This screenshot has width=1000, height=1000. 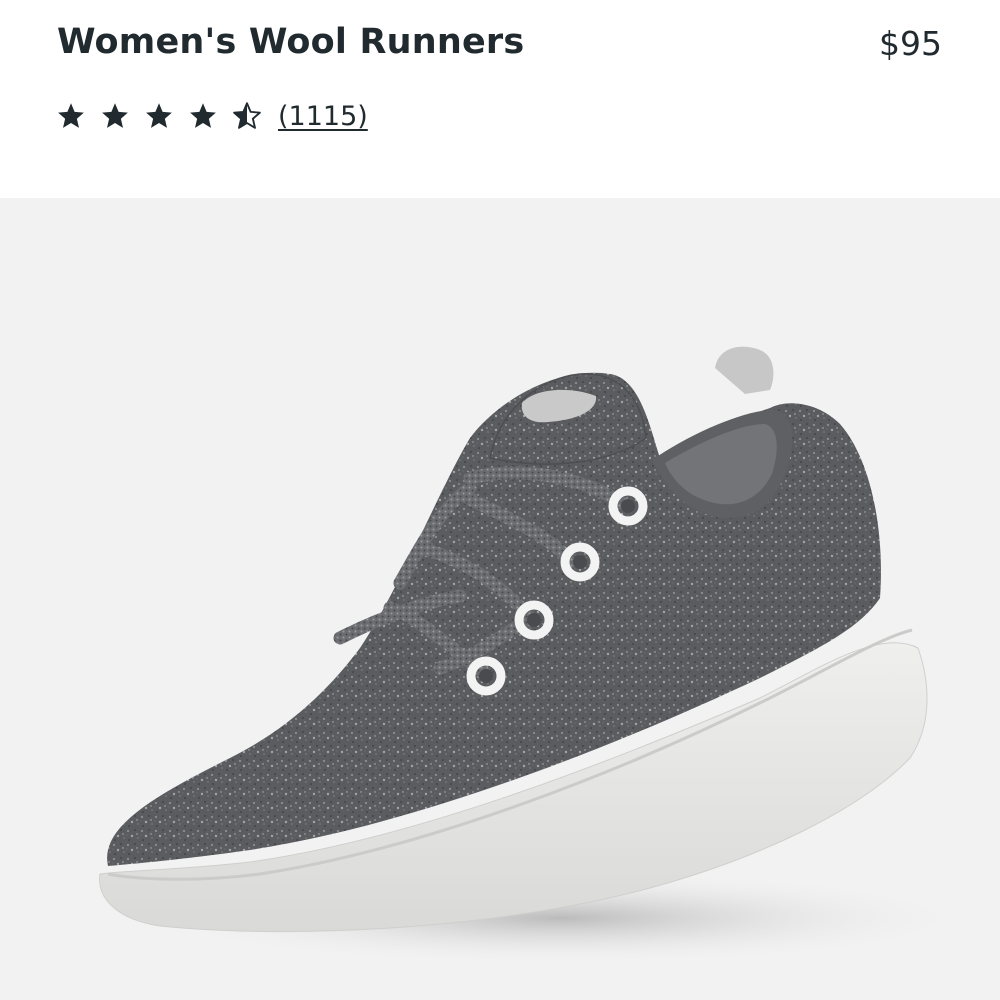 What do you see at coordinates (323, 116) in the screenshot?
I see `review-count-link: (1115)` at bounding box center [323, 116].